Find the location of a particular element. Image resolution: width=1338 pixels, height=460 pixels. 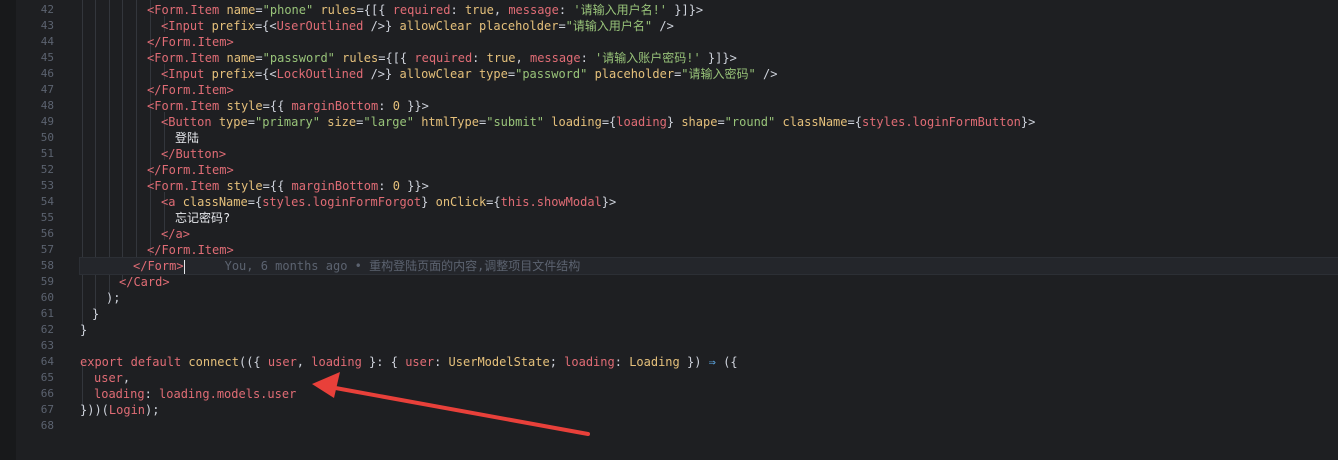

token: }))( is located at coordinates (94, 410).